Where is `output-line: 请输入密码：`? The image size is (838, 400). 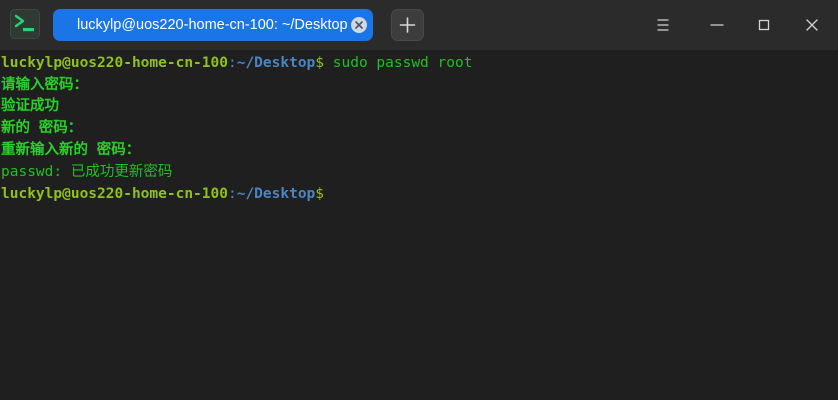
output-line: 请输入密码： is located at coordinates (44, 85).